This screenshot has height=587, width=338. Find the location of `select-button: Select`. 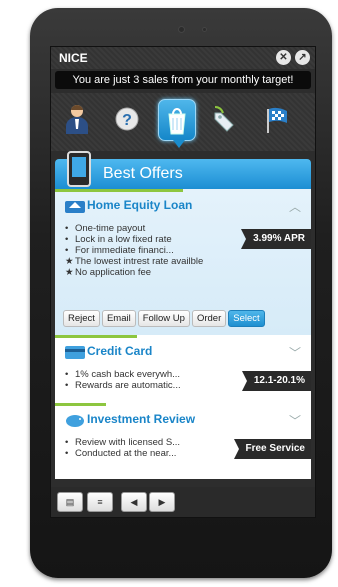

select-button: Select is located at coordinates (246, 318).